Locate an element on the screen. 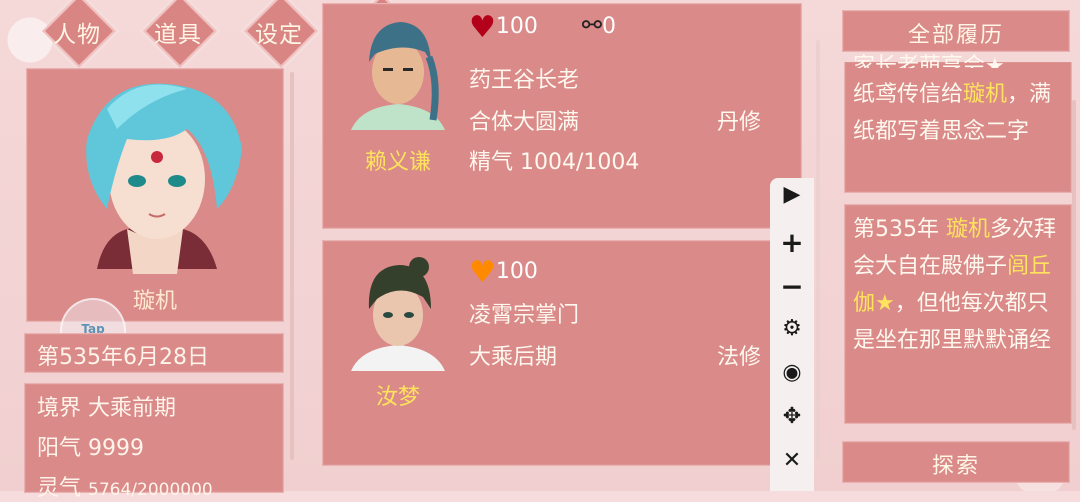 The height and width of the screenshot is (502, 1080). history-entry: 第535年 璇机多次拜会大自在殿佛子闾丘伽★，但他每次都只是坐在那里默默诵经 is located at coordinates (958, 314).